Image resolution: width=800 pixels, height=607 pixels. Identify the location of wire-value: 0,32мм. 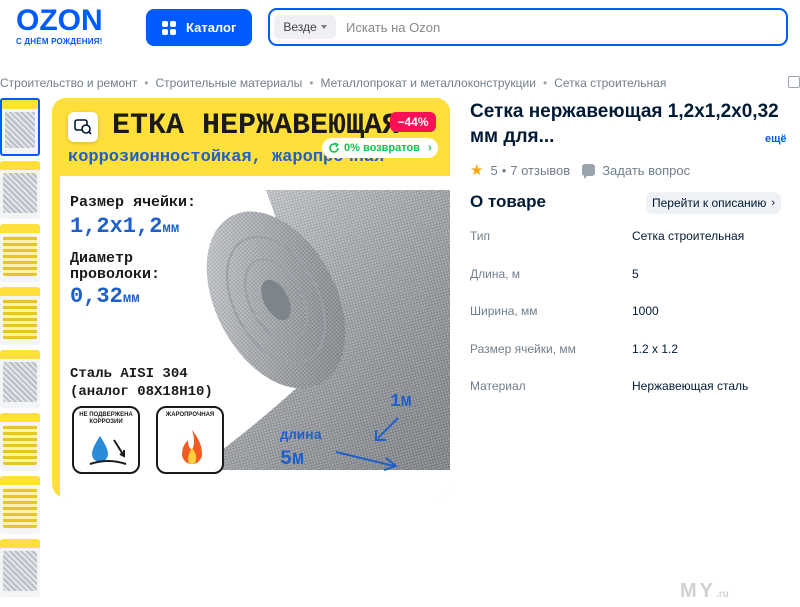
(105, 296).